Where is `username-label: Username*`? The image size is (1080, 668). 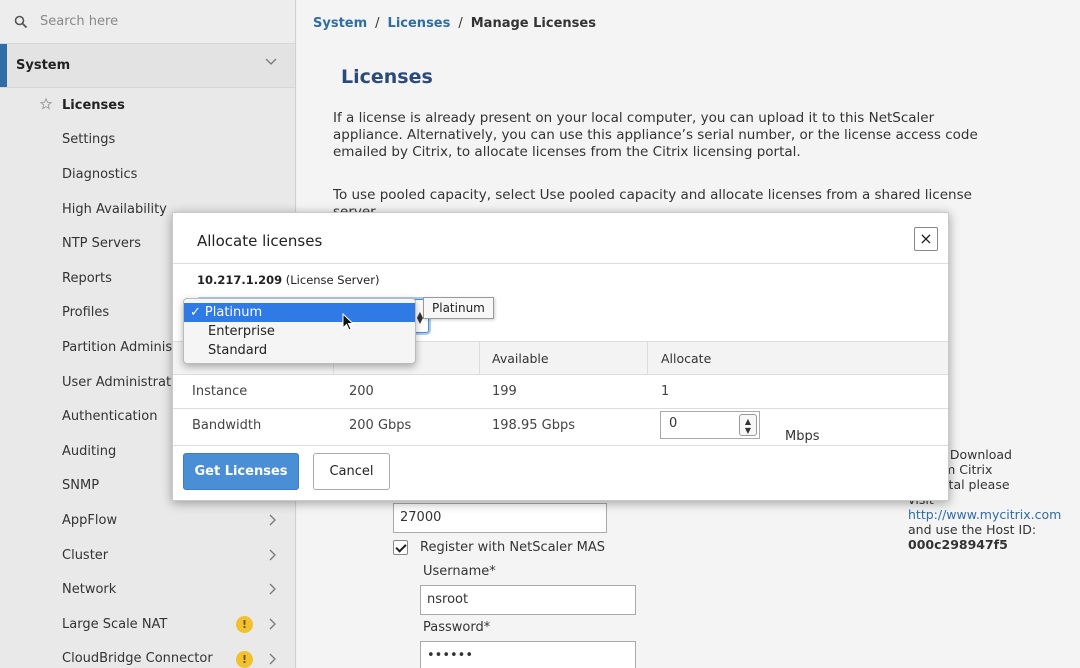
username-label: Username* is located at coordinates (459, 571).